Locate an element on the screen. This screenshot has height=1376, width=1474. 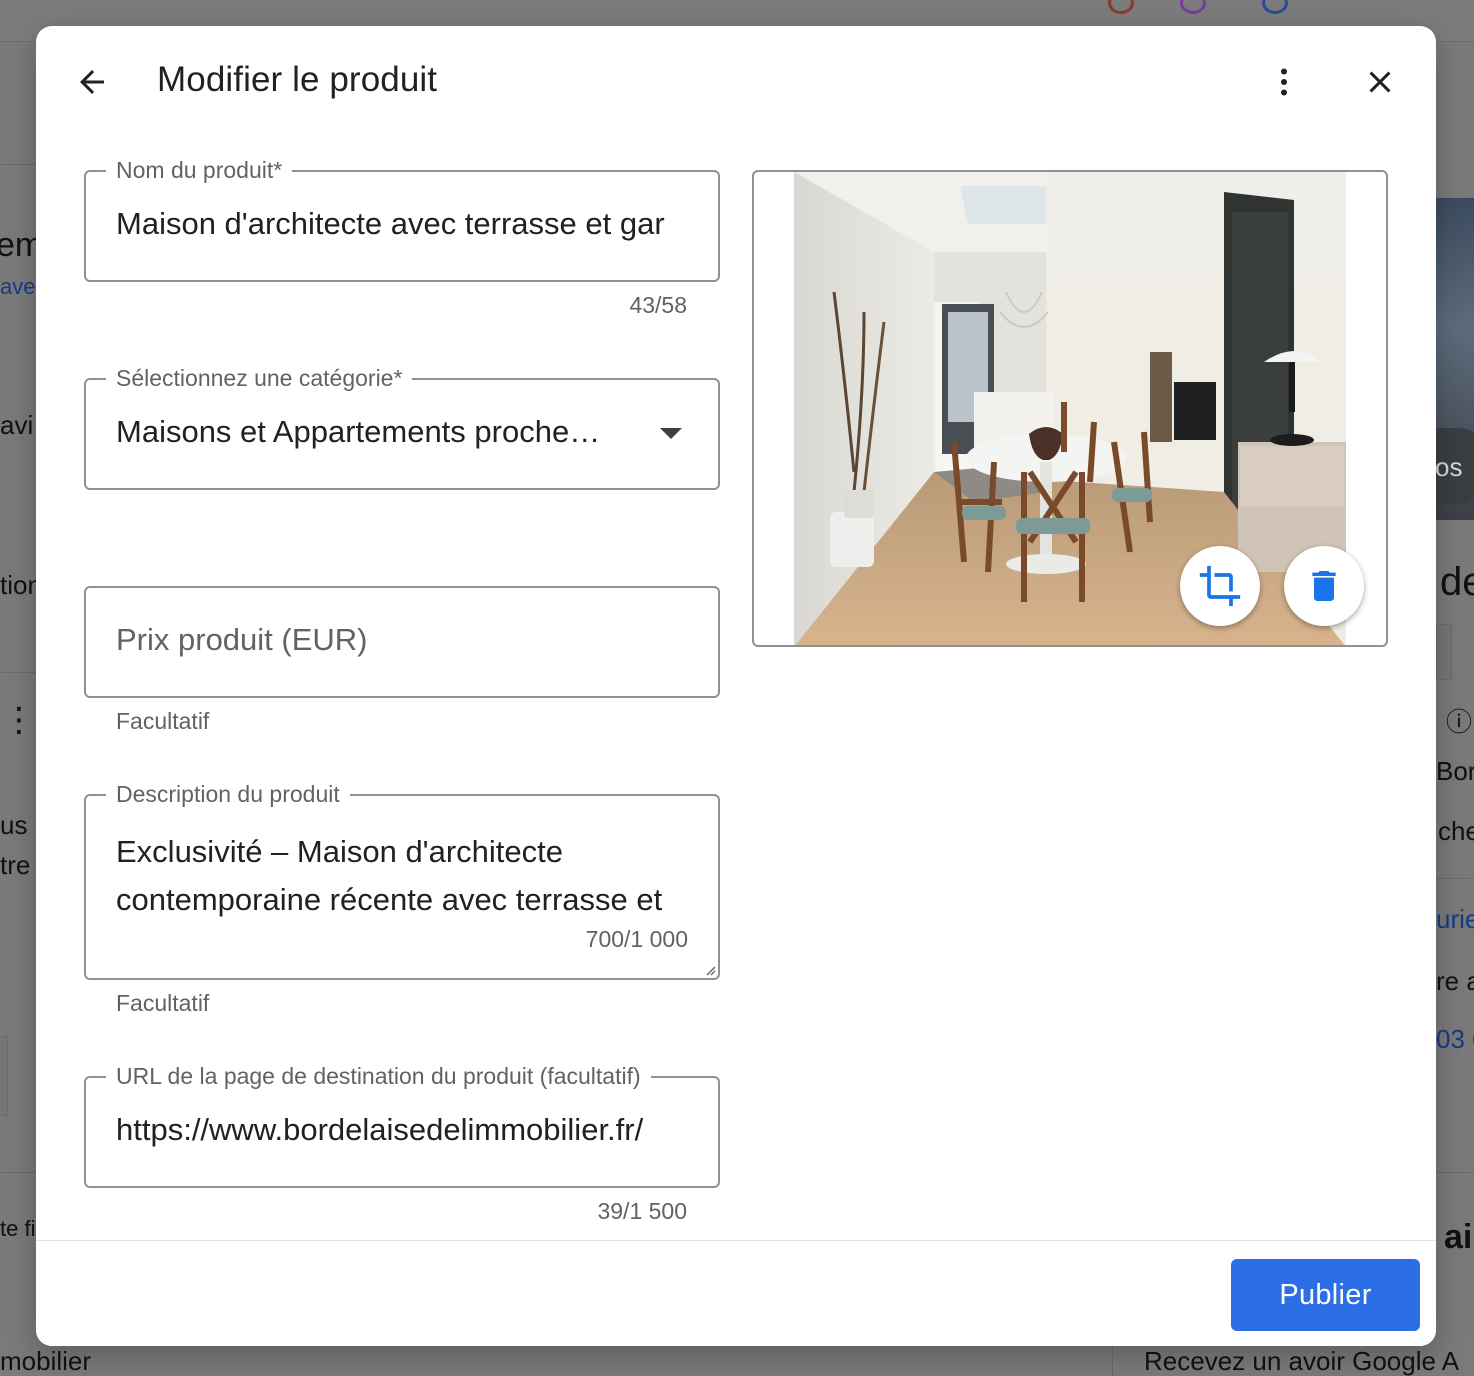
bg-text: de is located at coordinates (1457, 582).